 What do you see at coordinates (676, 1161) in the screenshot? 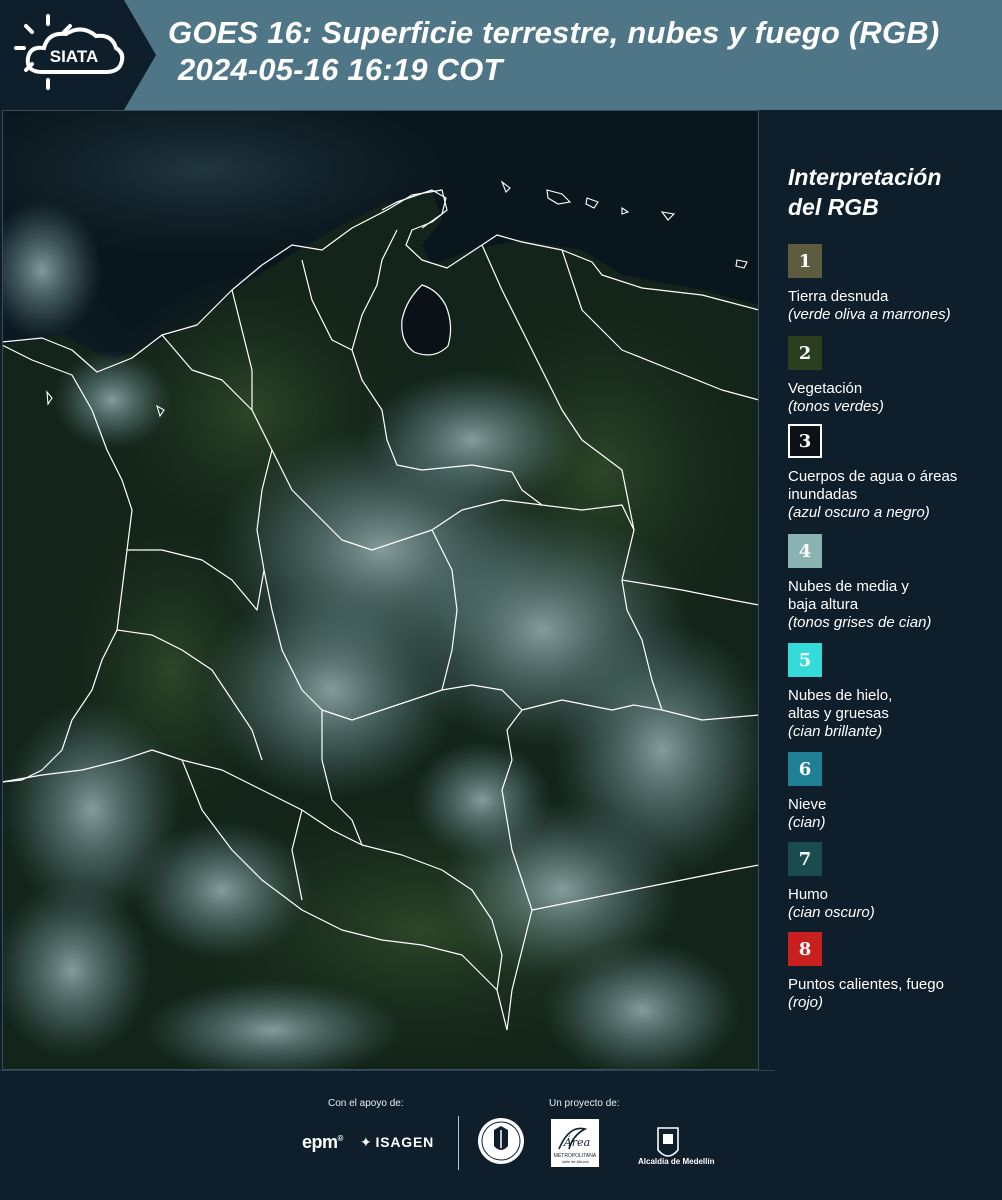
I see `alcaldia-text: Alcaldía de Medellín` at bounding box center [676, 1161].